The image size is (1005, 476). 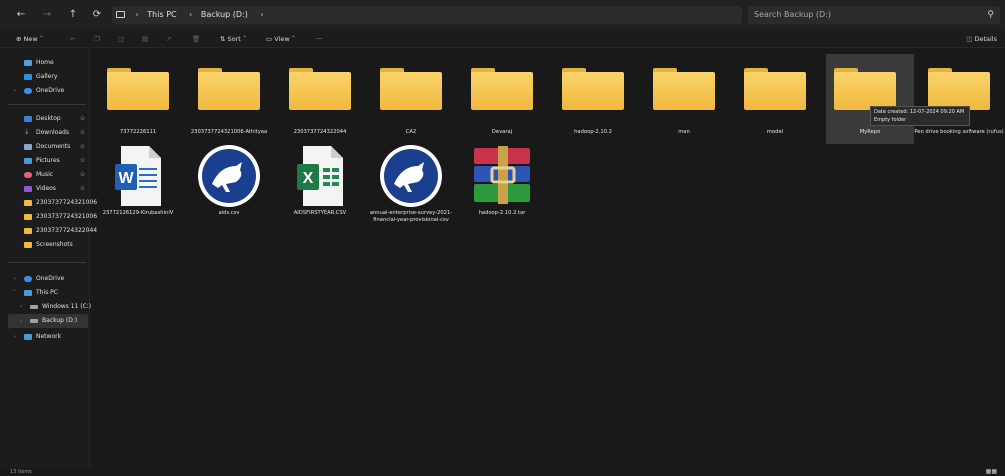 What do you see at coordinates (34, 307) in the screenshot?
I see `drive-icon` at bounding box center [34, 307].